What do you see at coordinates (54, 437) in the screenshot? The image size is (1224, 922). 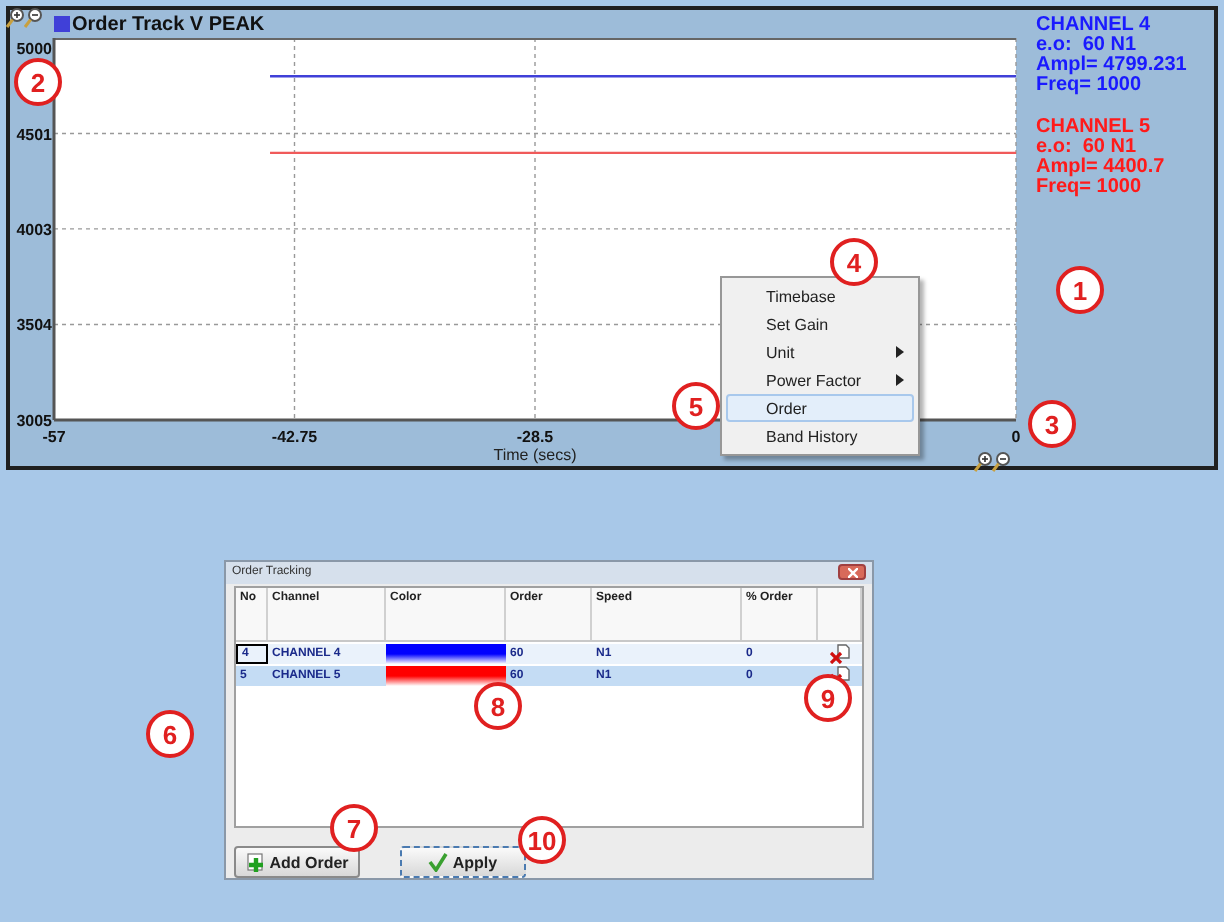 I see `x-tick-label: -57` at bounding box center [54, 437].